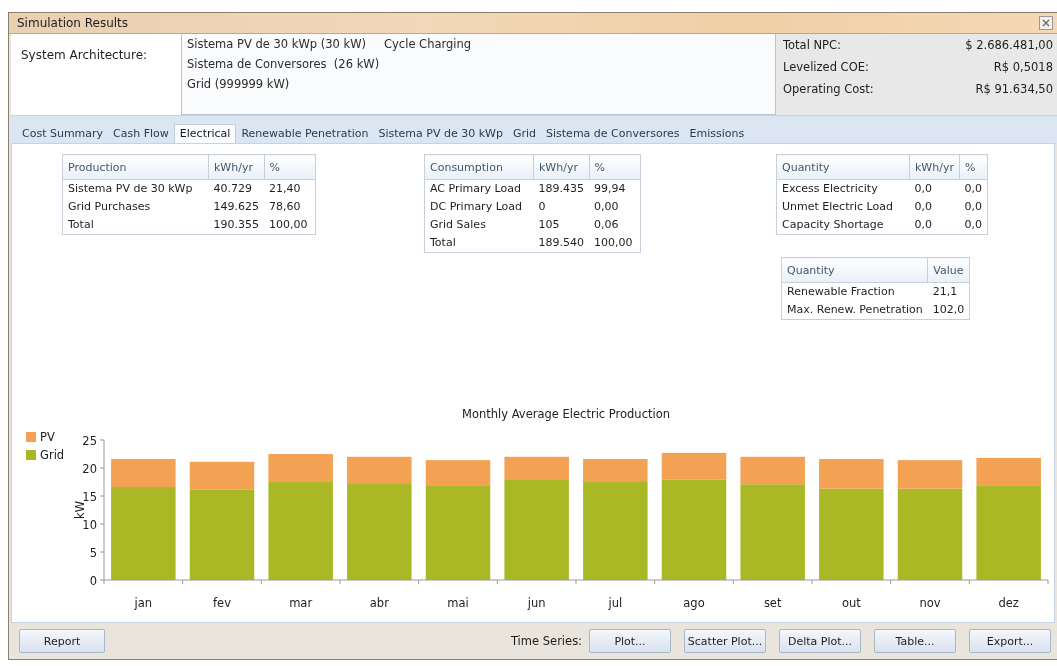 This screenshot has height=666, width=1057. What do you see at coordinates (826, 67) in the screenshot?
I see `cost-label: Levelized COE:` at bounding box center [826, 67].